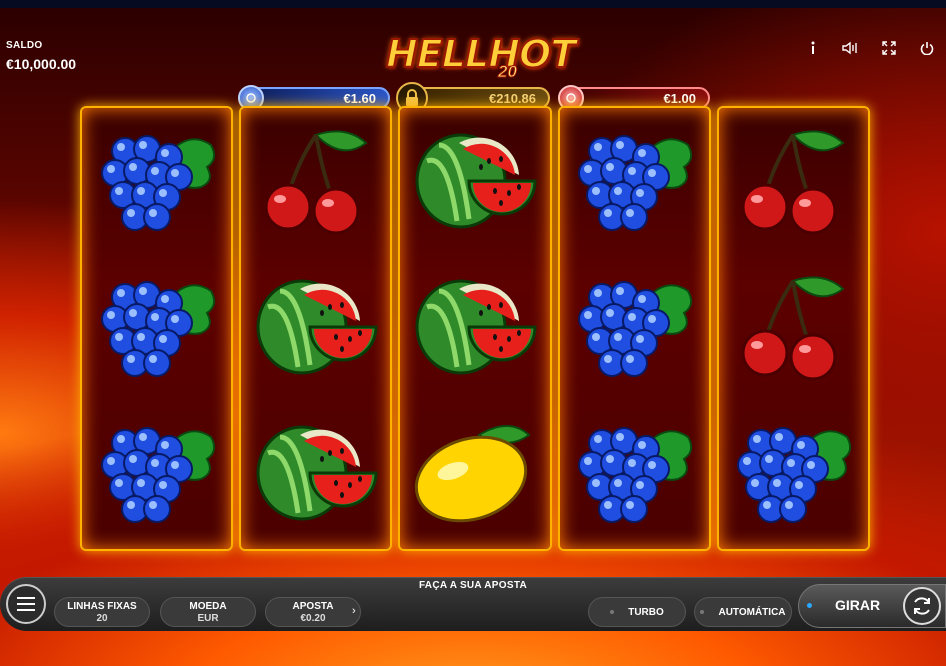 The width and height of the screenshot is (946, 666). What do you see at coordinates (922, 606) in the screenshot?
I see `spin-arrows-icon` at bounding box center [922, 606].